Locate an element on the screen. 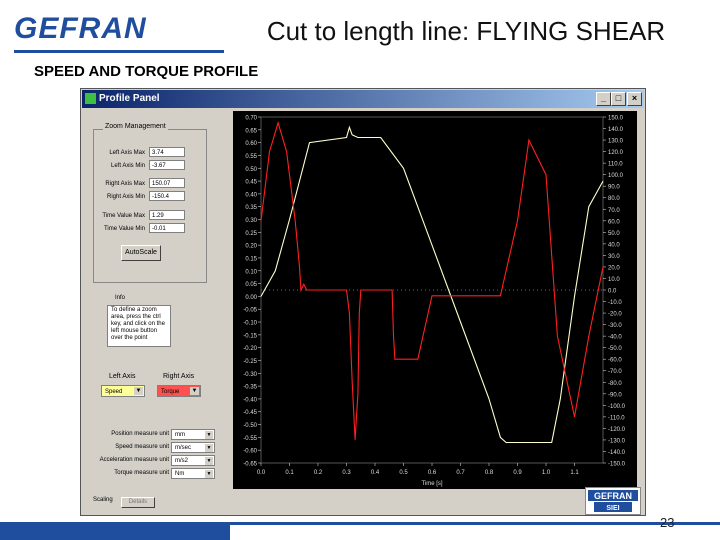 The width and height of the screenshot is (720, 540). torque-unit-select: Nm ▼ is located at coordinates (193, 473).